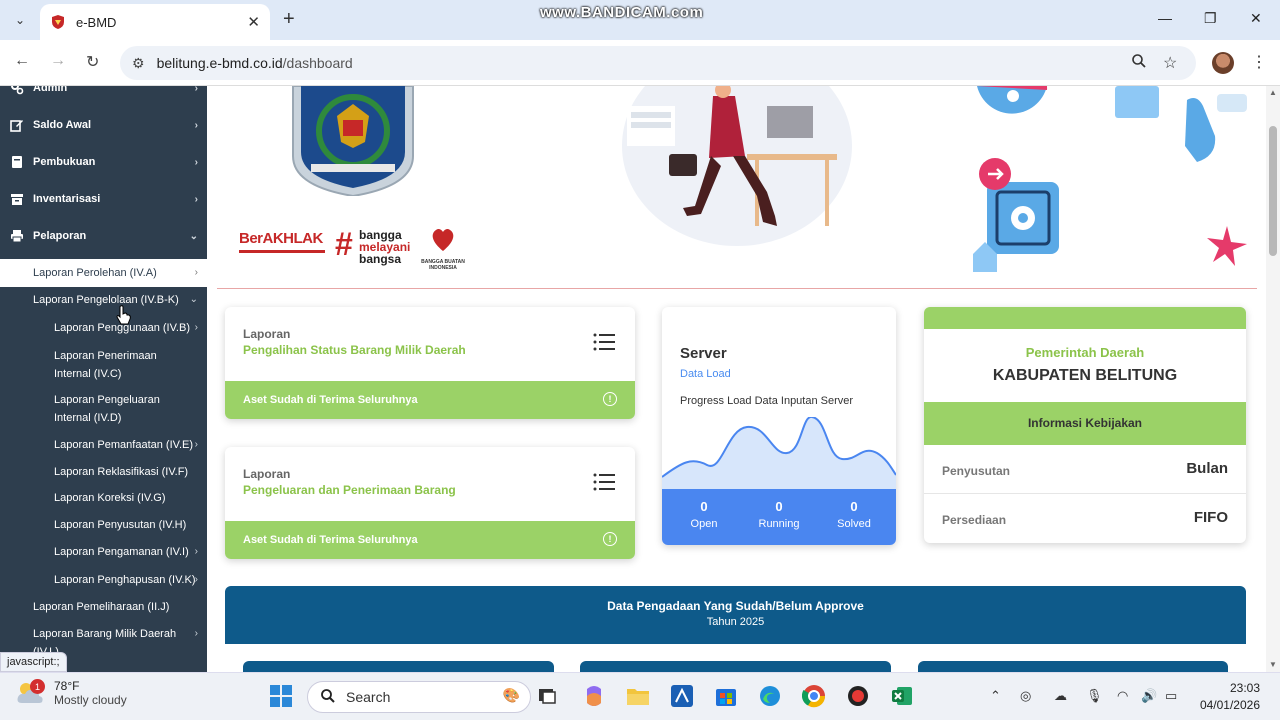  Describe the element at coordinates (1273, 191) in the screenshot. I see `scrollbar-thumb` at that location.